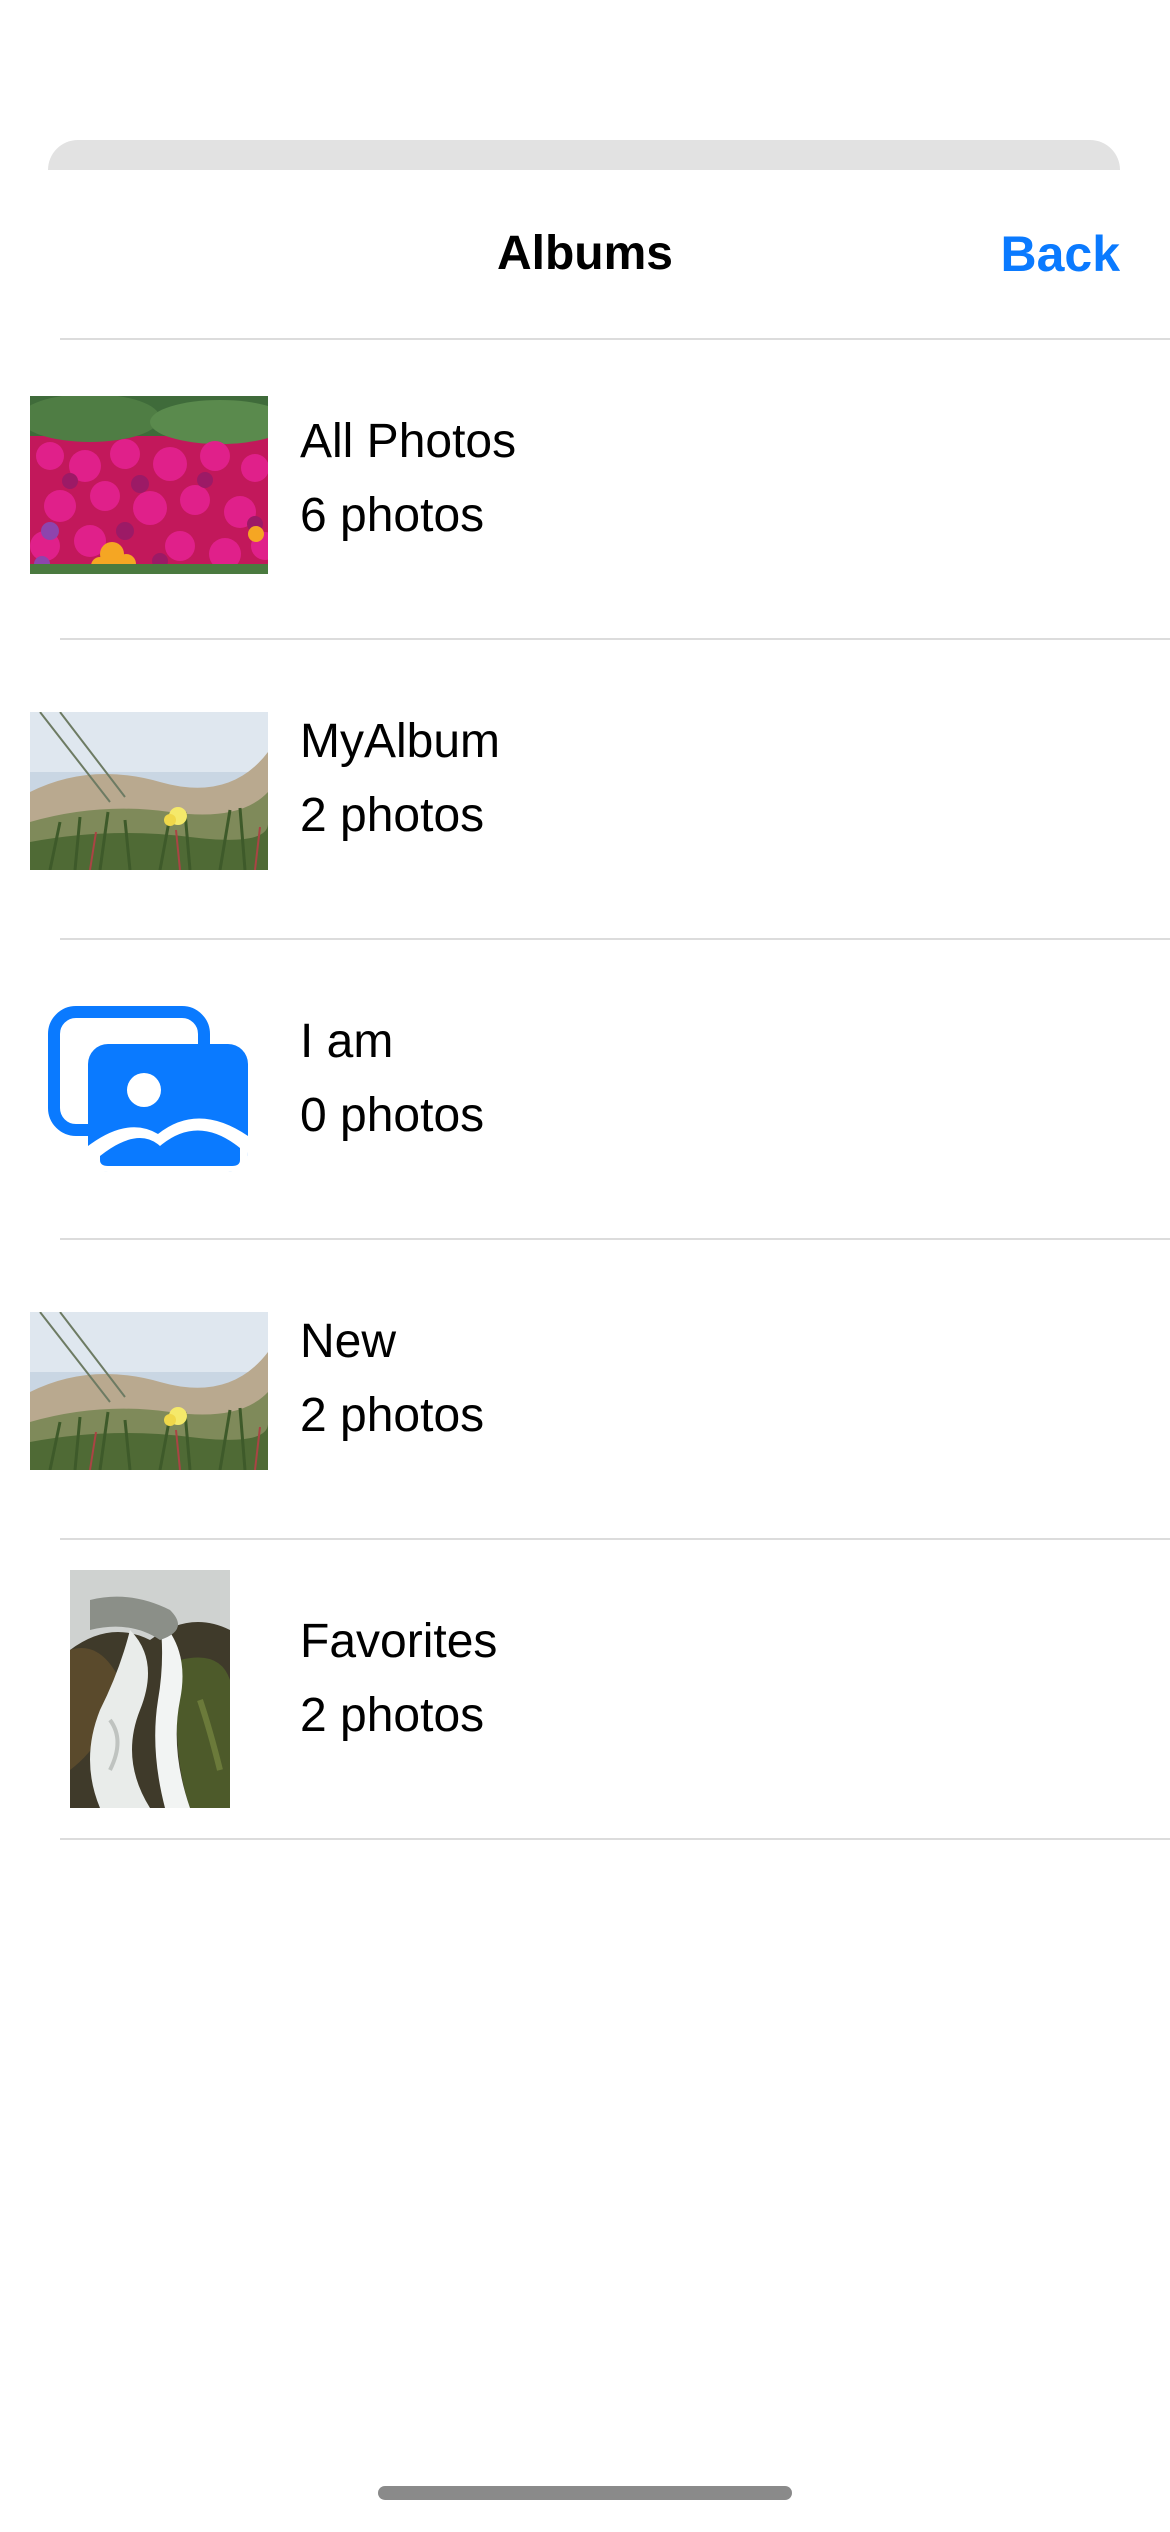  I want to click on page-title: Albums, so click(584, 253).